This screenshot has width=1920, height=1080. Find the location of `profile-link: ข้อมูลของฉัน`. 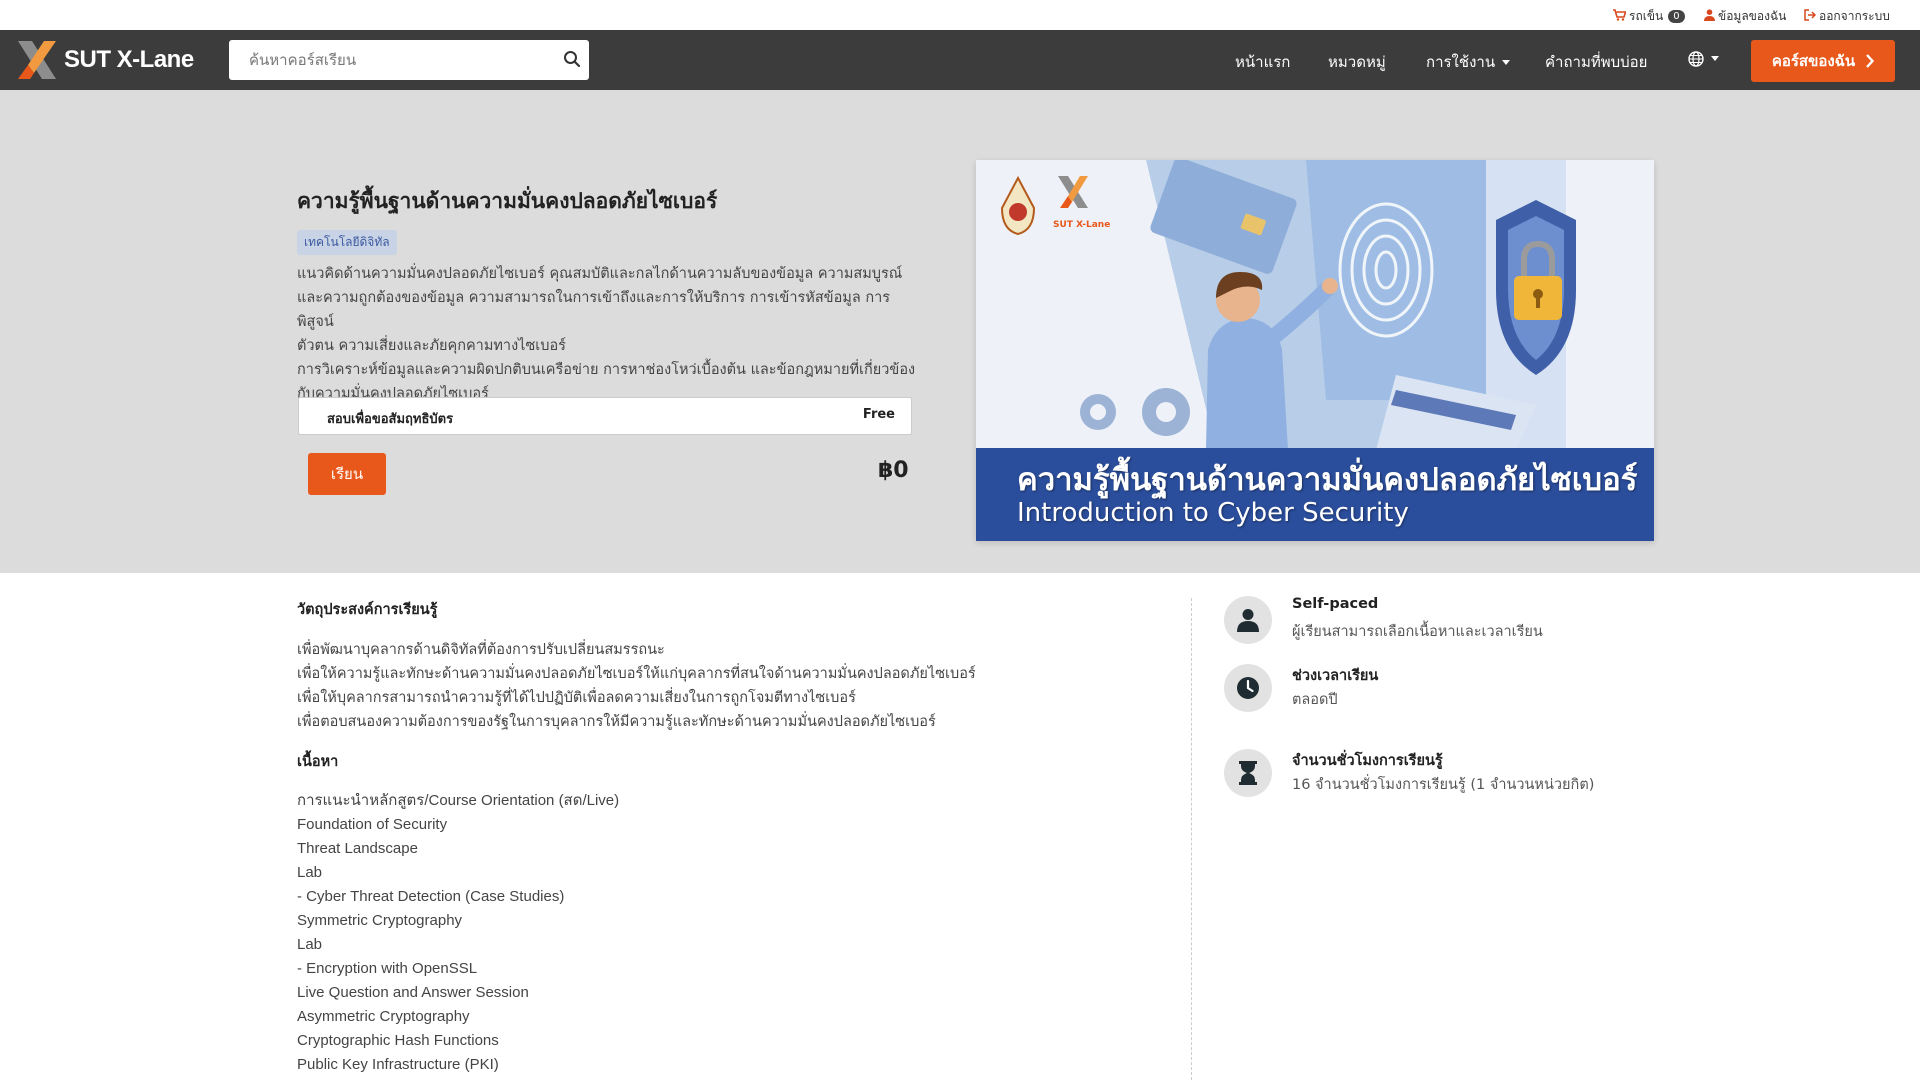

profile-link: ข้อมูลของฉัน is located at coordinates (1745, 16).